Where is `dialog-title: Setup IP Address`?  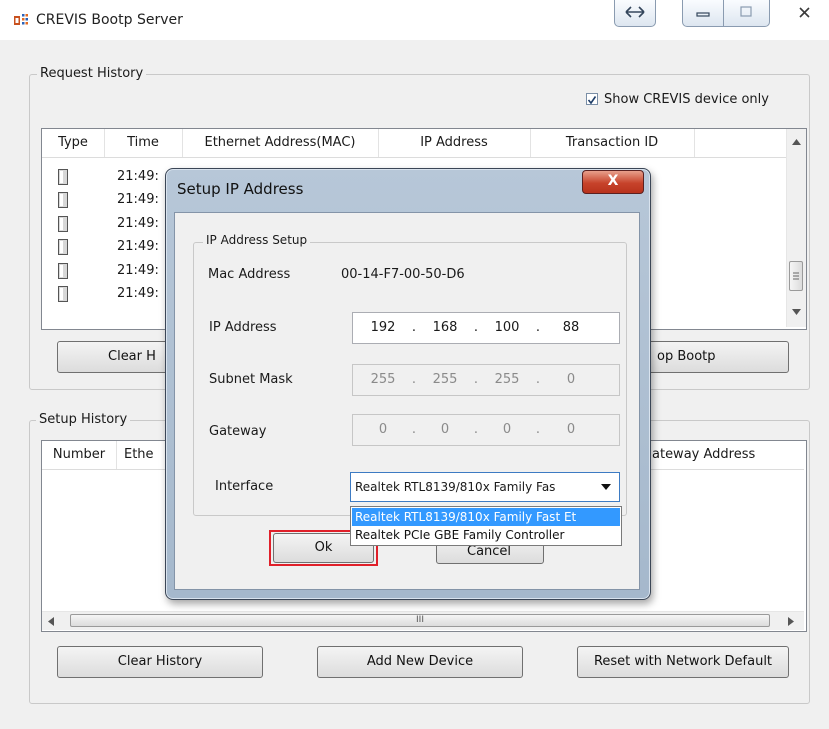 dialog-title: Setup IP Address is located at coordinates (240, 189).